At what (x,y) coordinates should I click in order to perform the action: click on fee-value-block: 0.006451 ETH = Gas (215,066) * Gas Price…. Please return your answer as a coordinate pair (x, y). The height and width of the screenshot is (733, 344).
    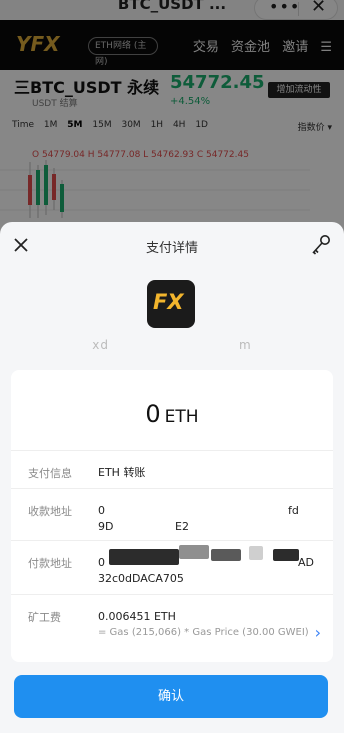
    Looking at the image, I should click on (204, 624).